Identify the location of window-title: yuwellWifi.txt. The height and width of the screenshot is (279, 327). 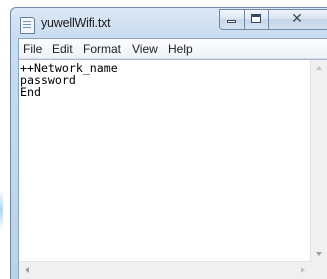
(76, 23).